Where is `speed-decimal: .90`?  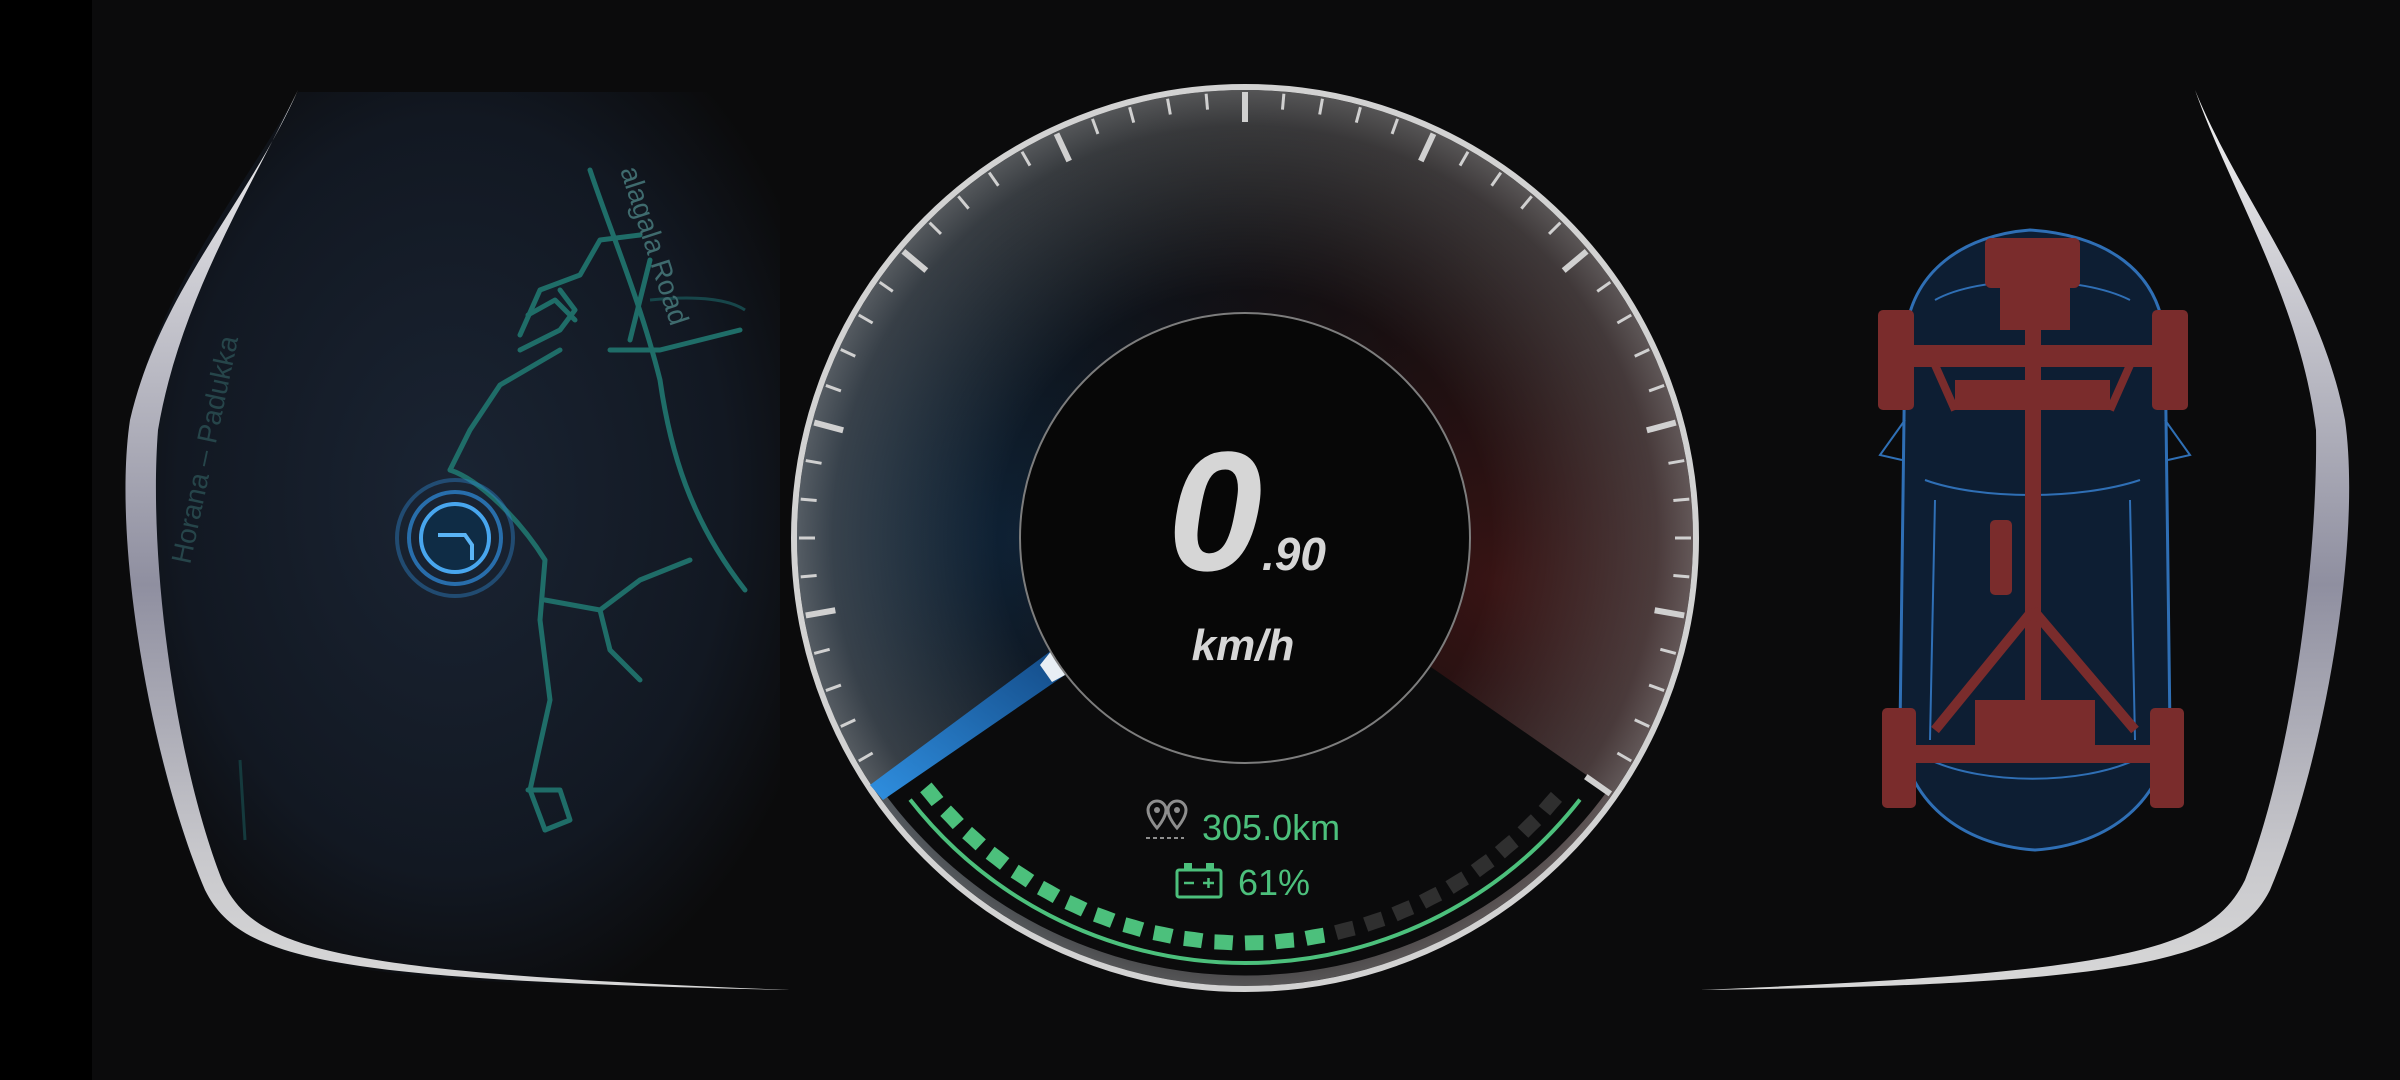
speed-decimal: .90 is located at coordinates (1294, 554).